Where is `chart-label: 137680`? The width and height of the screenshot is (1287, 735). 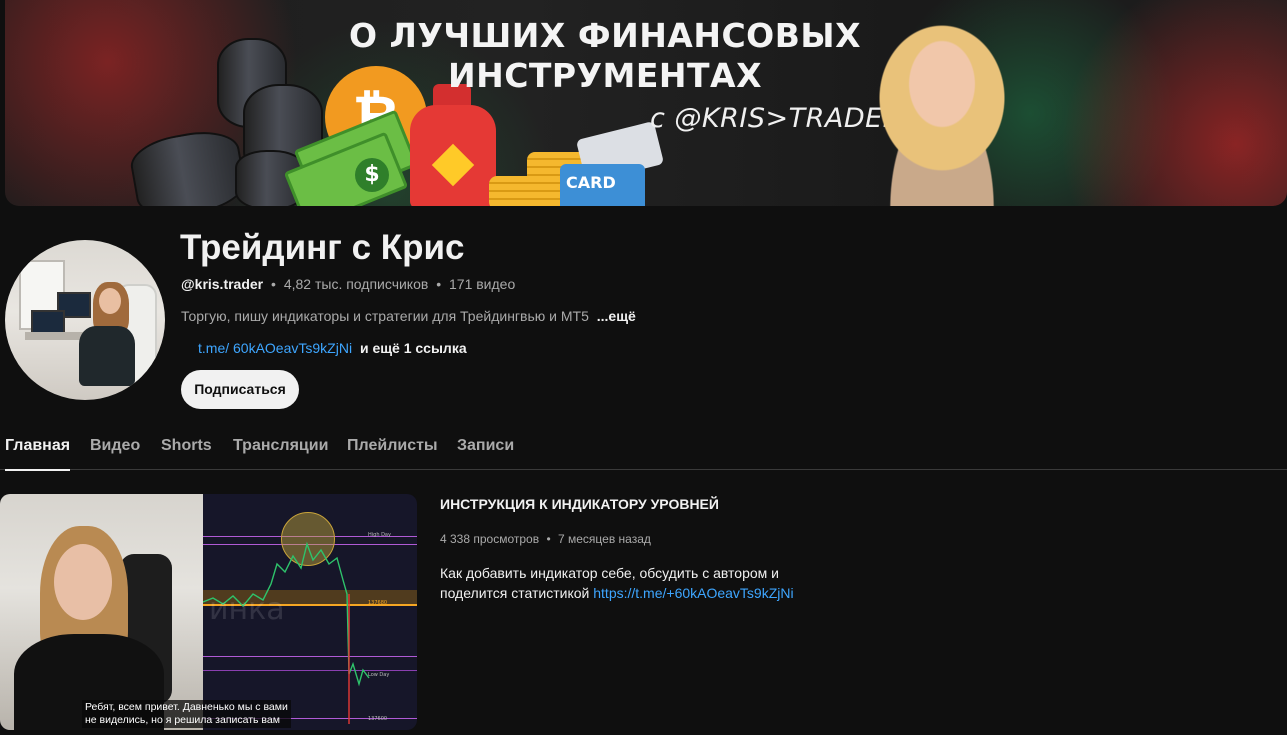 chart-label: 137680 is located at coordinates (378, 603).